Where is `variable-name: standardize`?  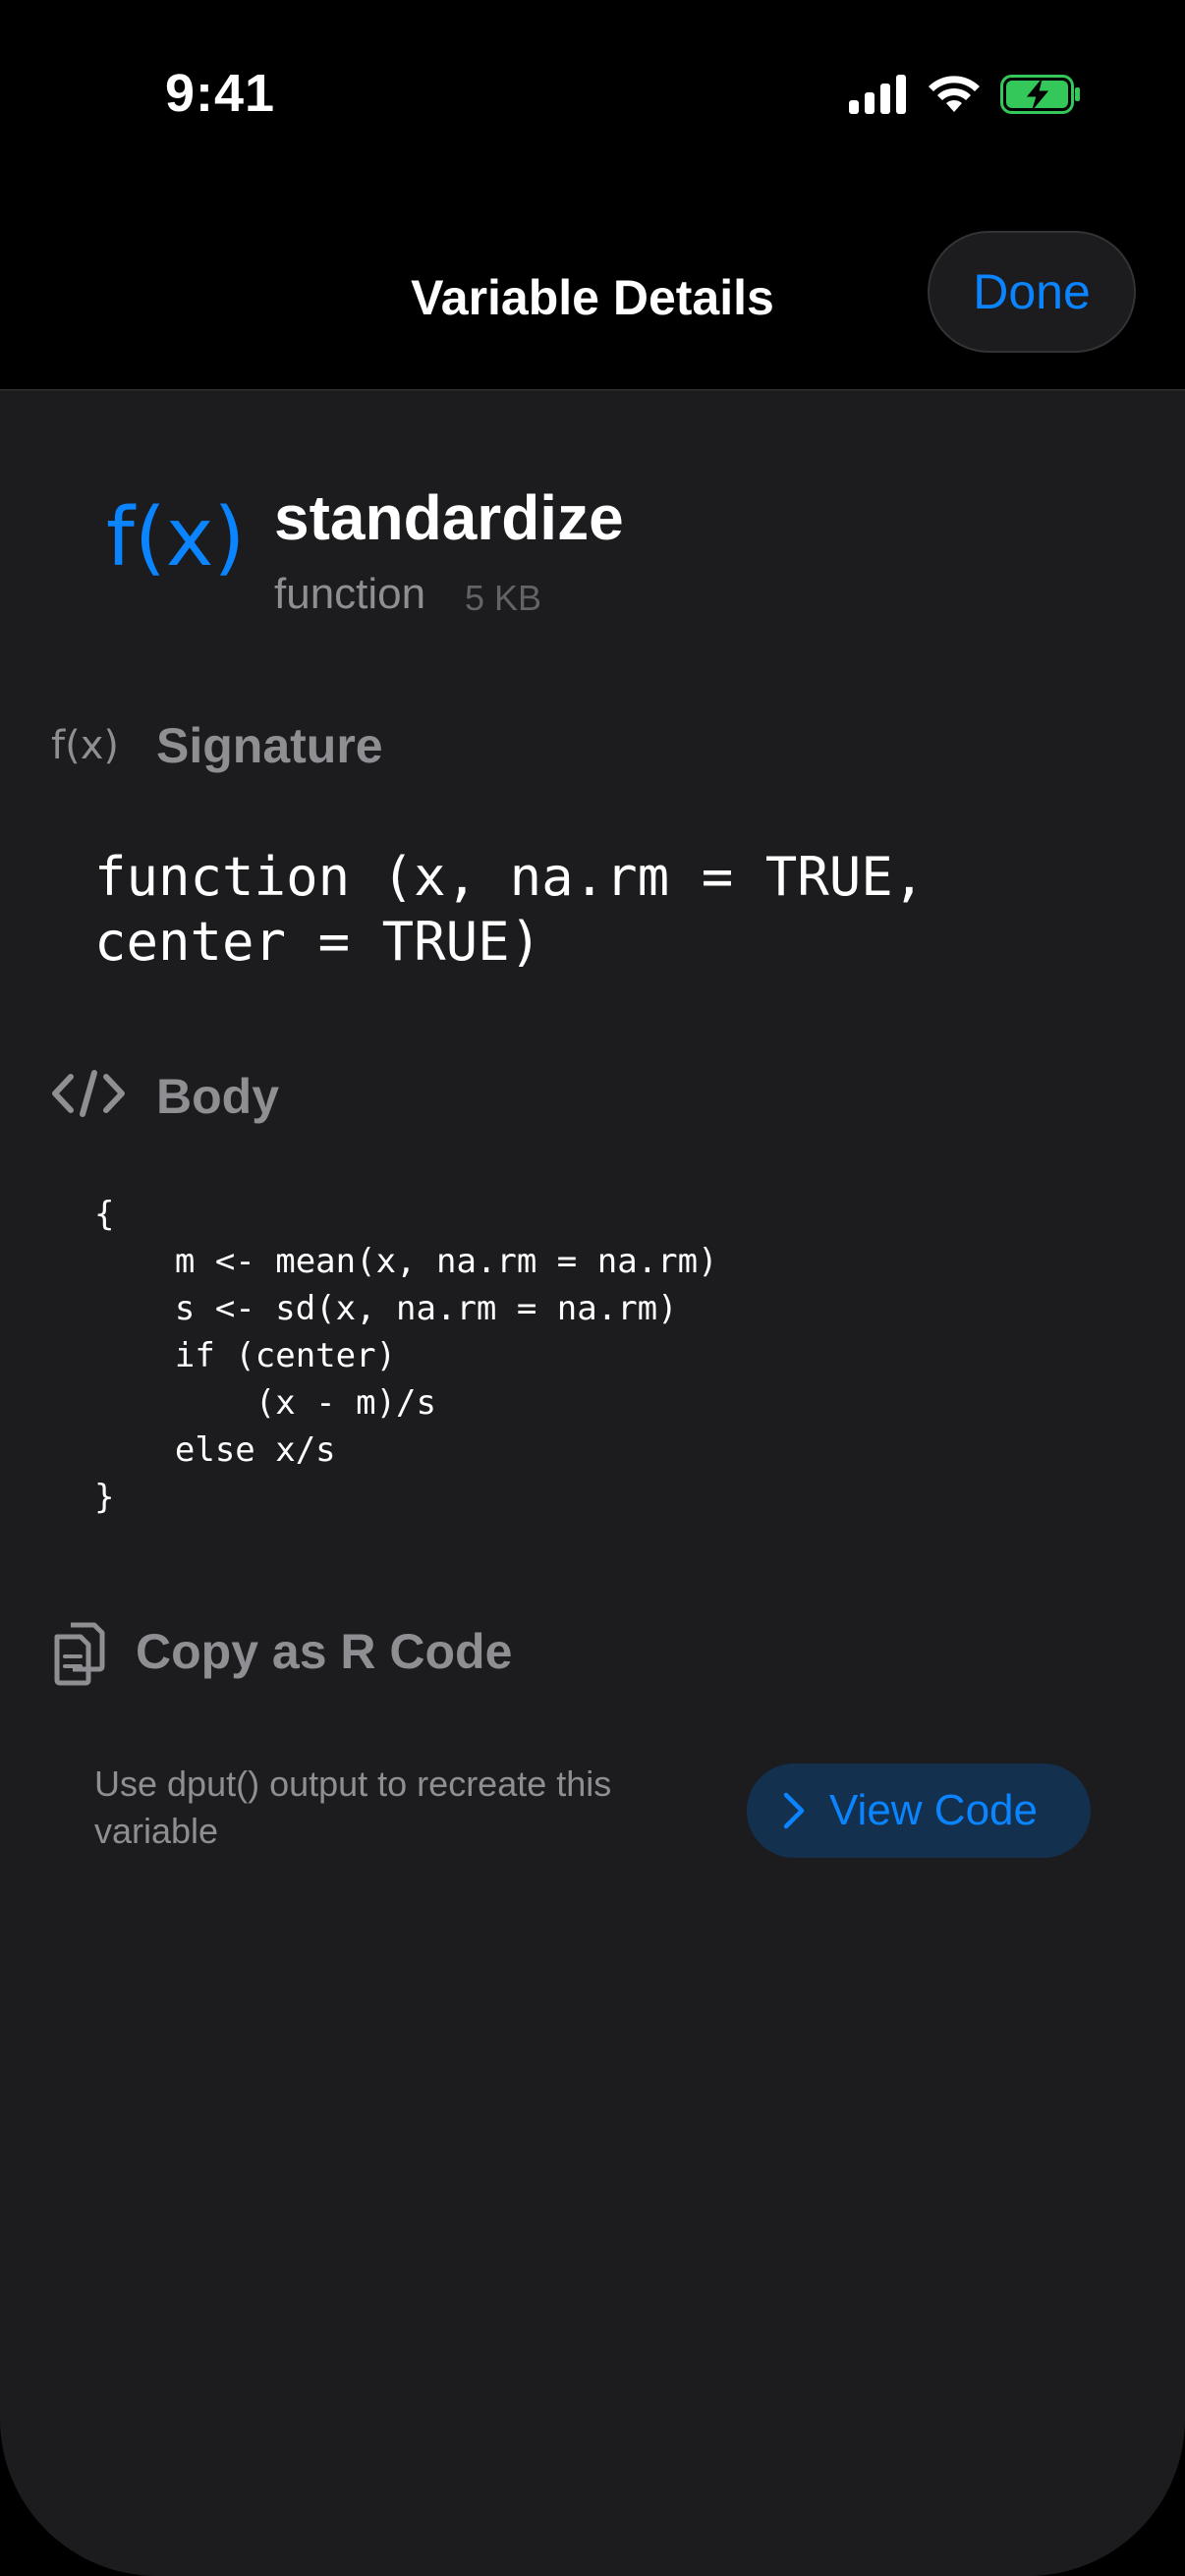
variable-name: standardize is located at coordinates (449, 517).